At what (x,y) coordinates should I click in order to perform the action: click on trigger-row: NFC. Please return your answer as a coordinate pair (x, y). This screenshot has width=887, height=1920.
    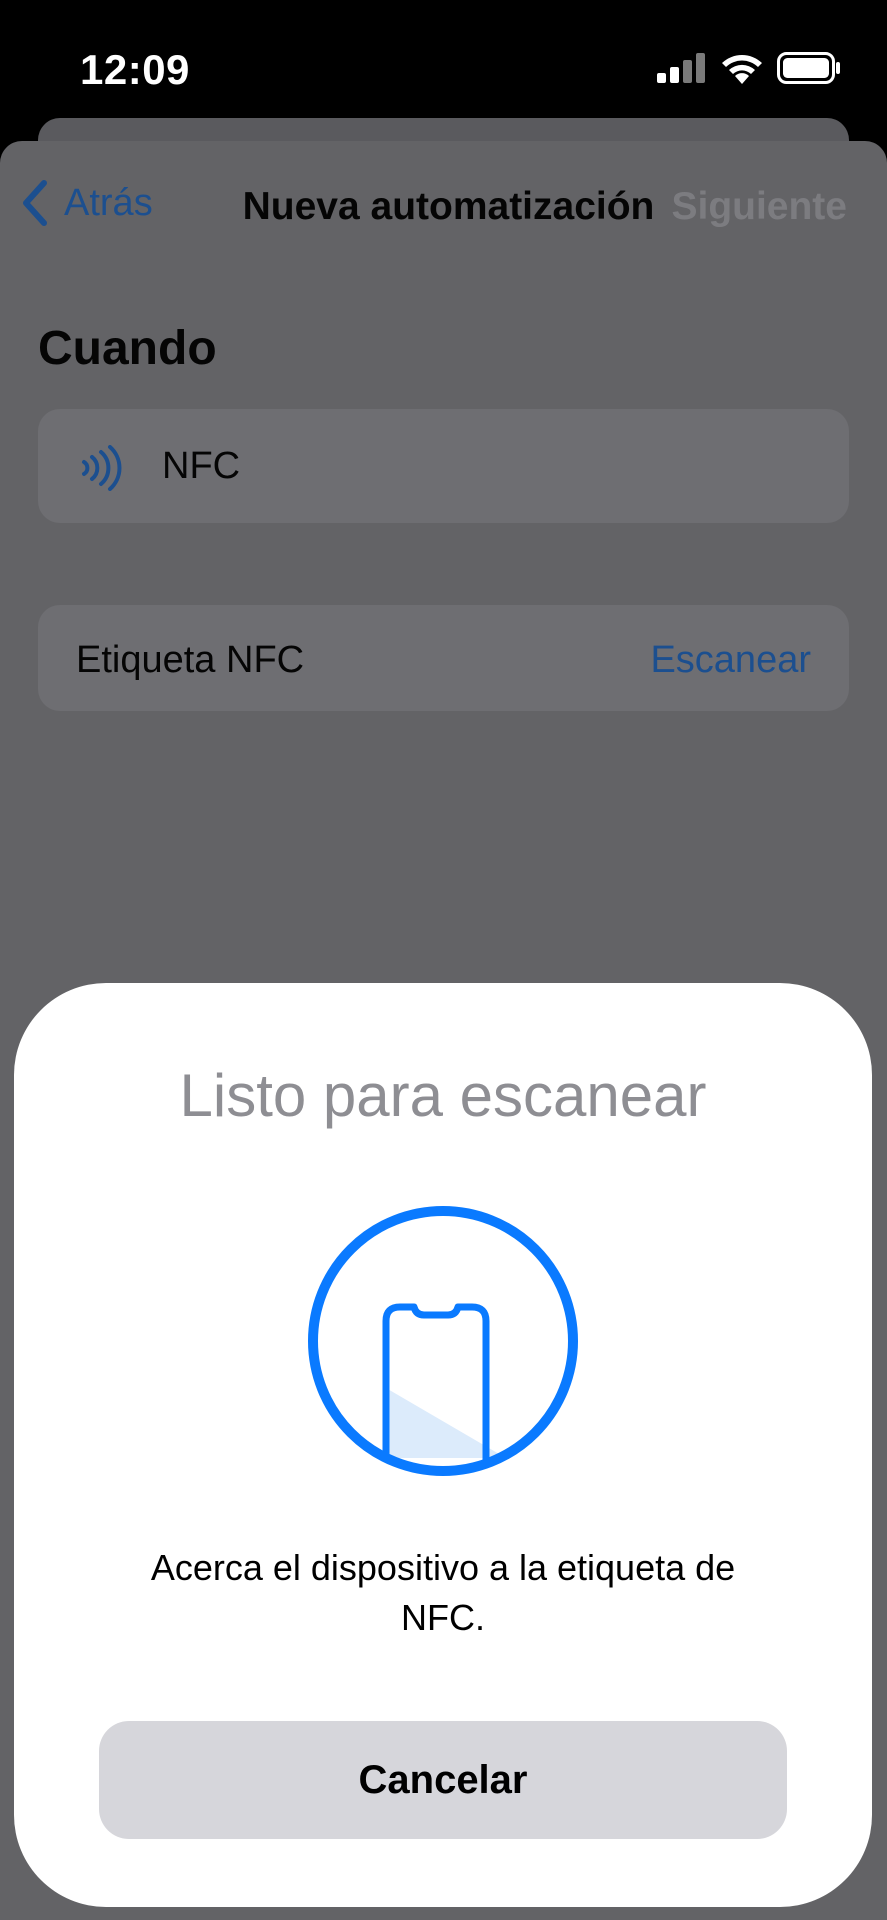
    Looking at the image, I should click on (443, 466).